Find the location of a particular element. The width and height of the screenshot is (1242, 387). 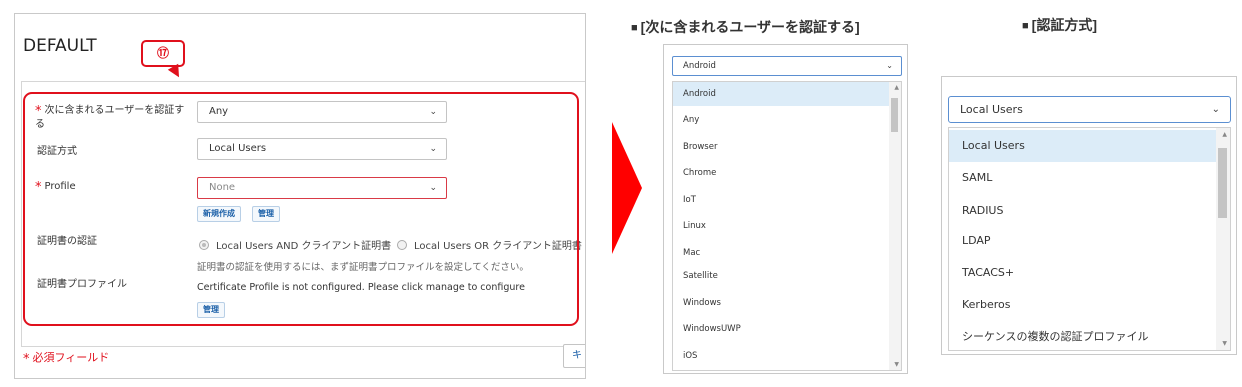

list-item: RADIUS is located at coordinates (1082, 211).